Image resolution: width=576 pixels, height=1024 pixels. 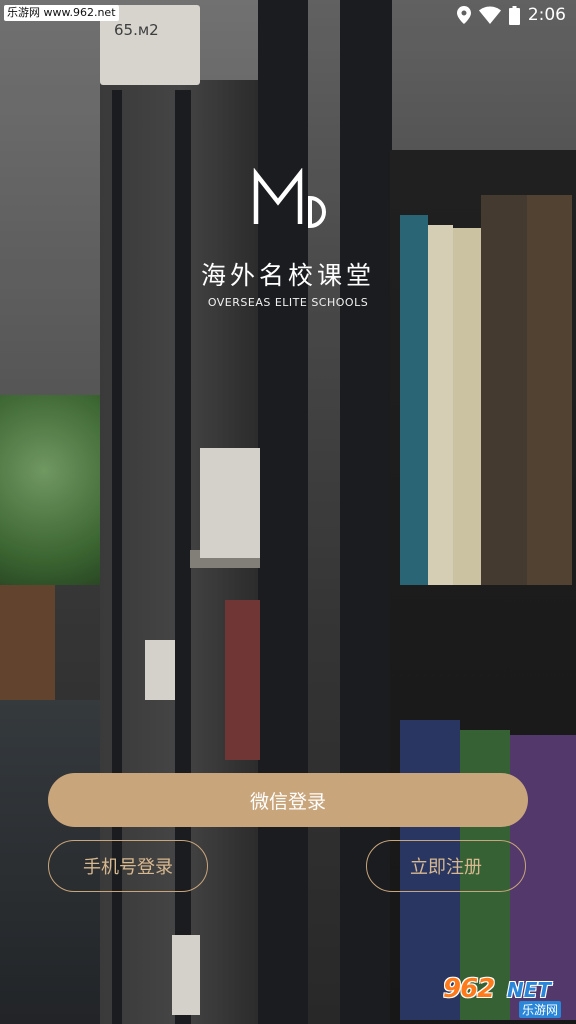 I want to click on clock: 2:06, so click(x=546, y=15).